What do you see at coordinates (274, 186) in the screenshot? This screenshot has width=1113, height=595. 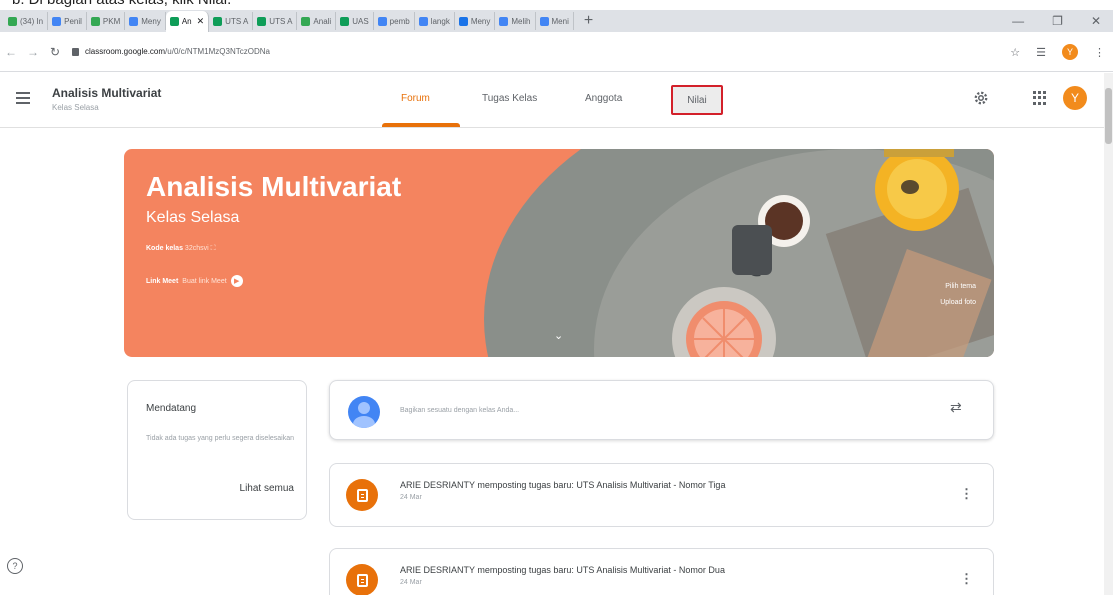 I see `banner-class-title: Analisis Multivariat` at bounding box center [274, 186].